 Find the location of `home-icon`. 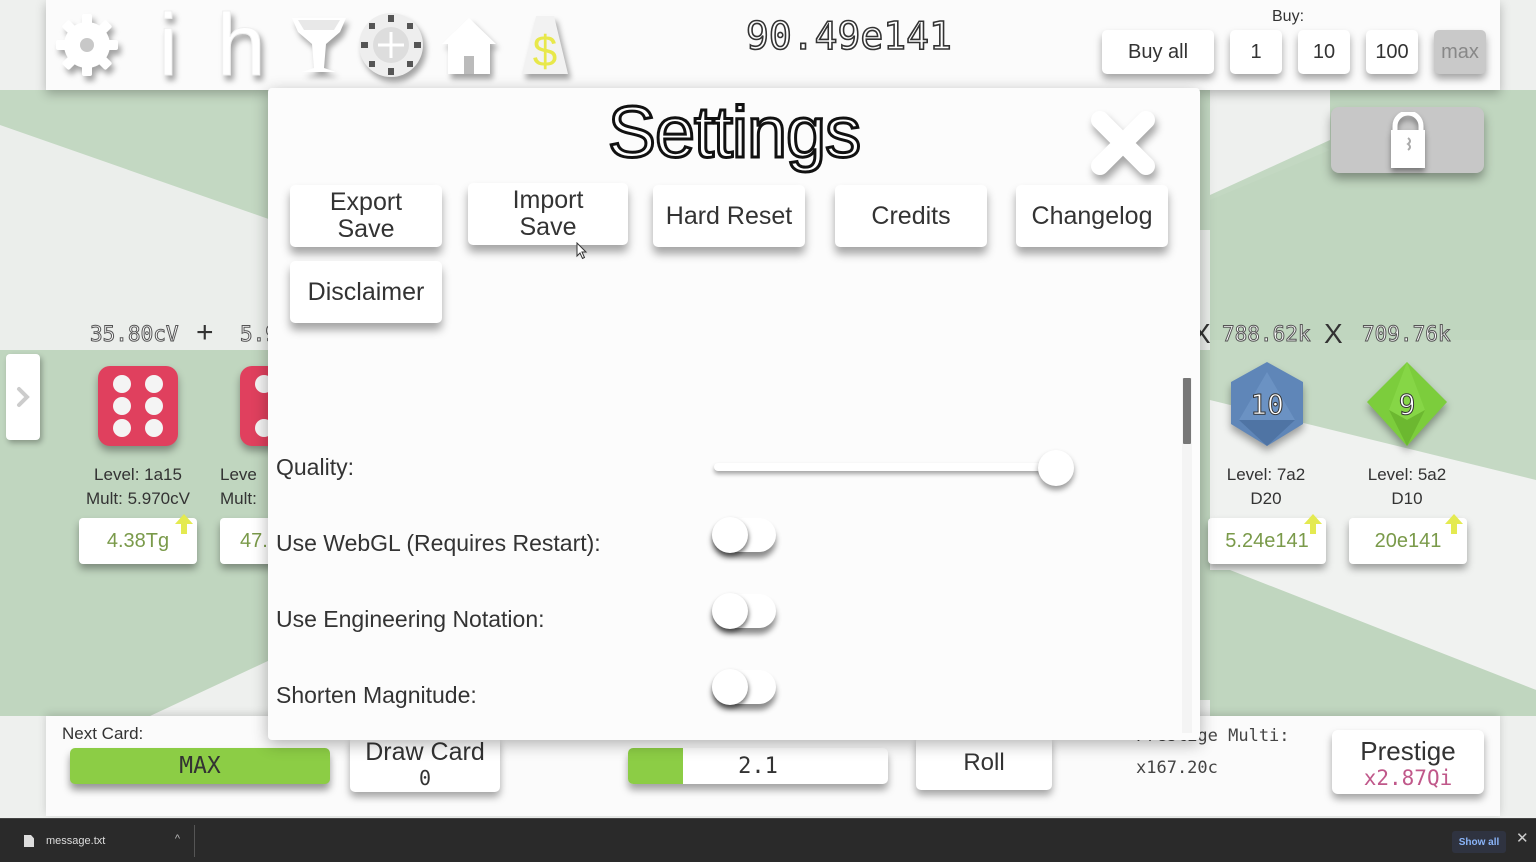

home-icon is located at coordinates (469, 45).